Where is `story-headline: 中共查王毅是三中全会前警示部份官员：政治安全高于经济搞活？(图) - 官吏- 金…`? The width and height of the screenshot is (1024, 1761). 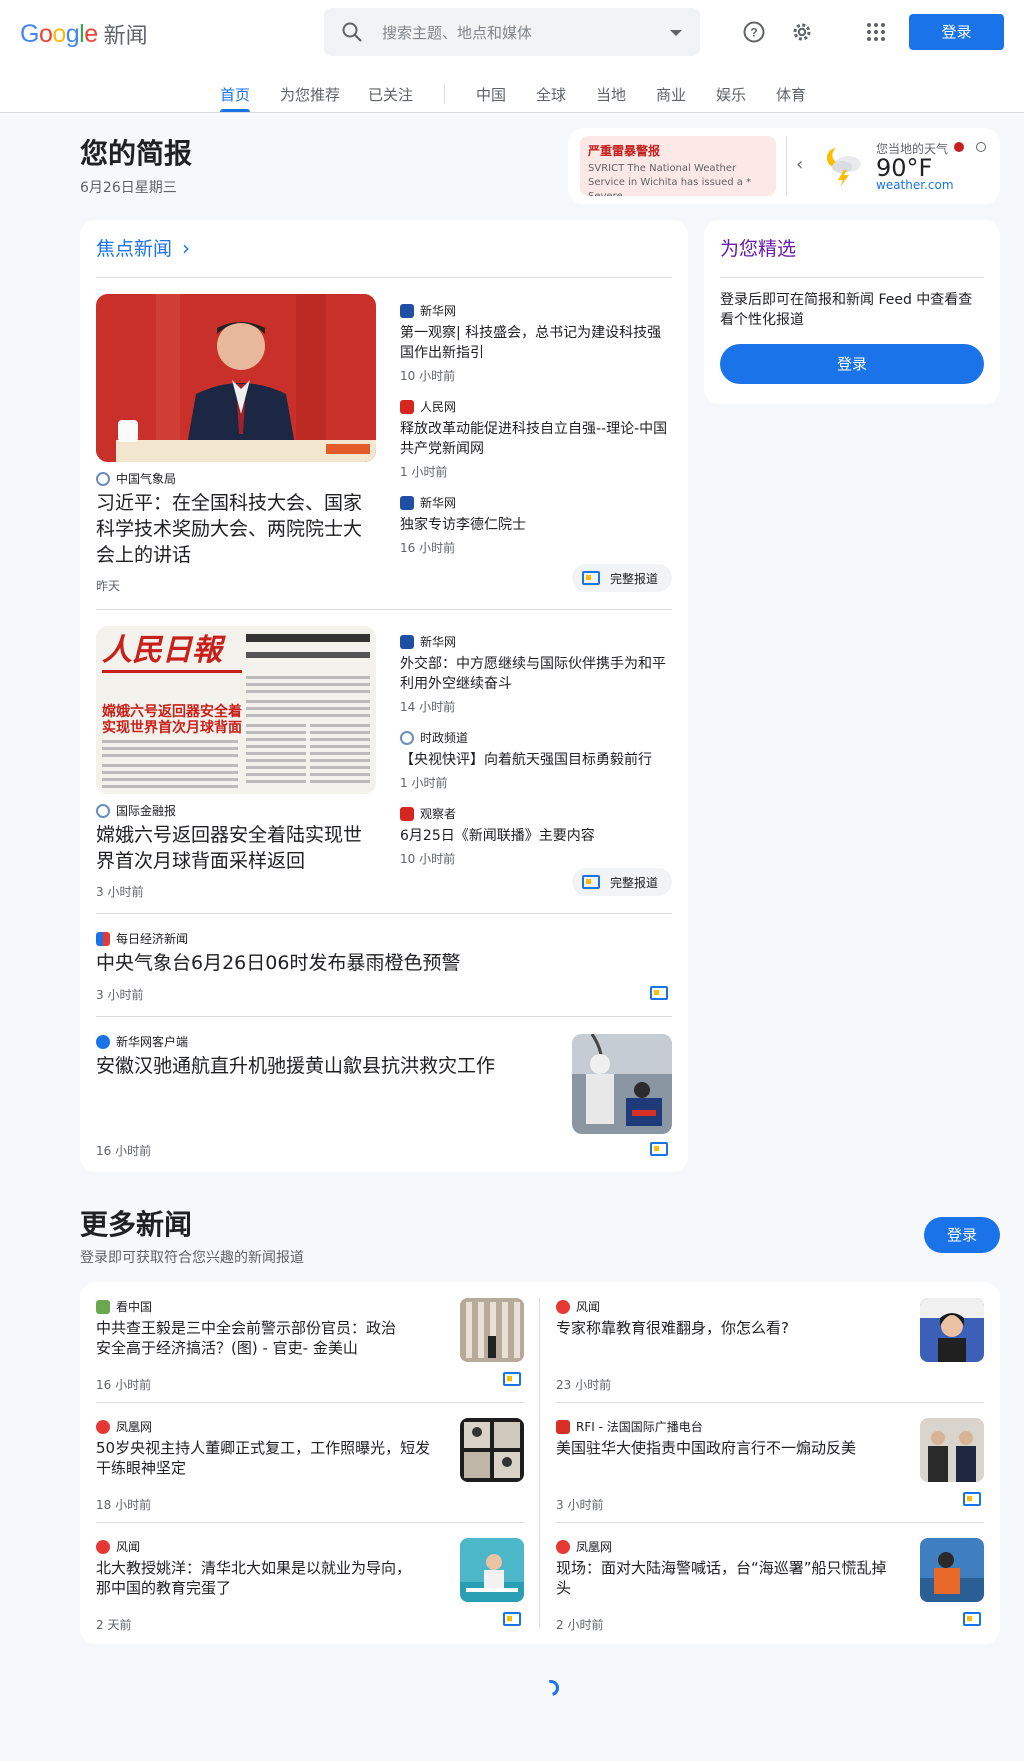
story-headline: 中共查王毅是三中全会前警示部份官员：政治安全高于经济搞活？(图) - 官吏- 金… is located at coordinates (246, 1338).